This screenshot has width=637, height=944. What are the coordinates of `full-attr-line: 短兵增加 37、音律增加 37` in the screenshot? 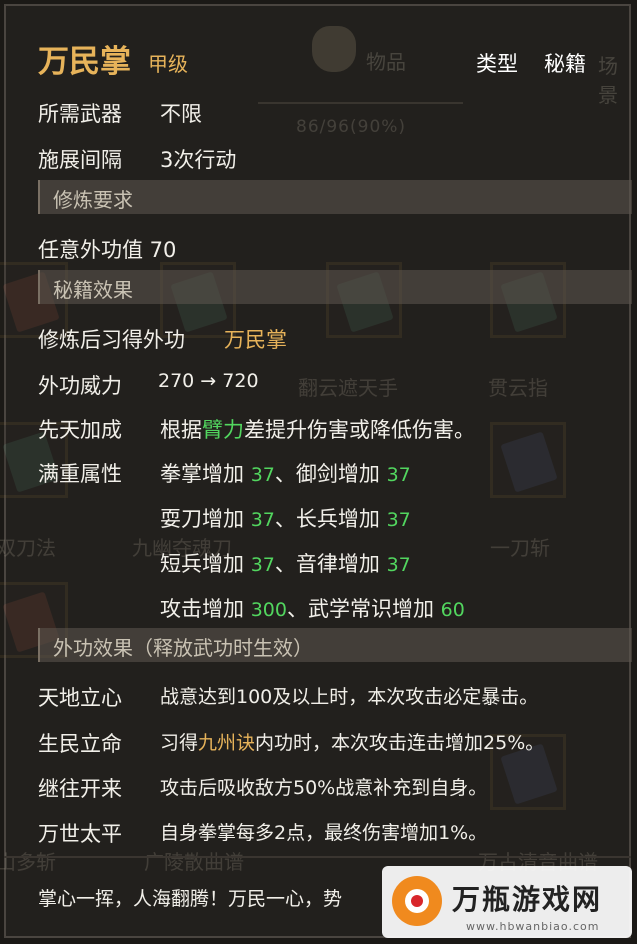 It's located at (285, 563).